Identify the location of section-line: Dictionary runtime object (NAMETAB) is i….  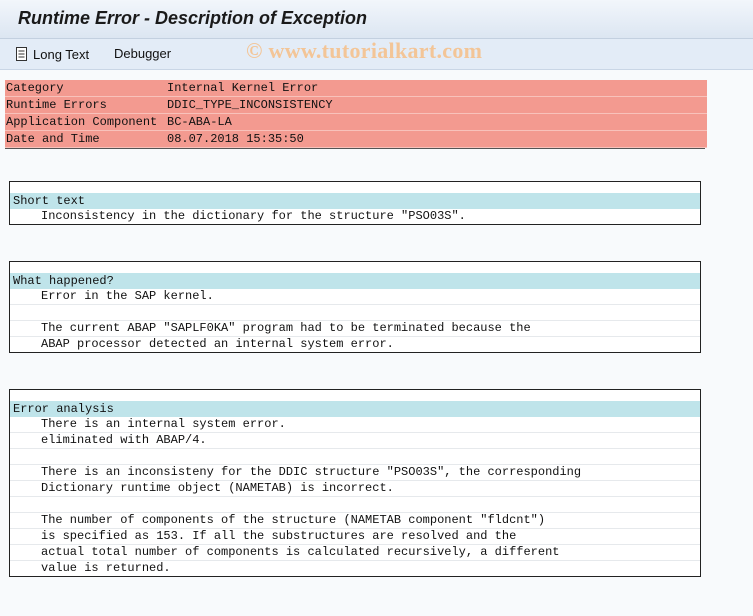
(355, 489).